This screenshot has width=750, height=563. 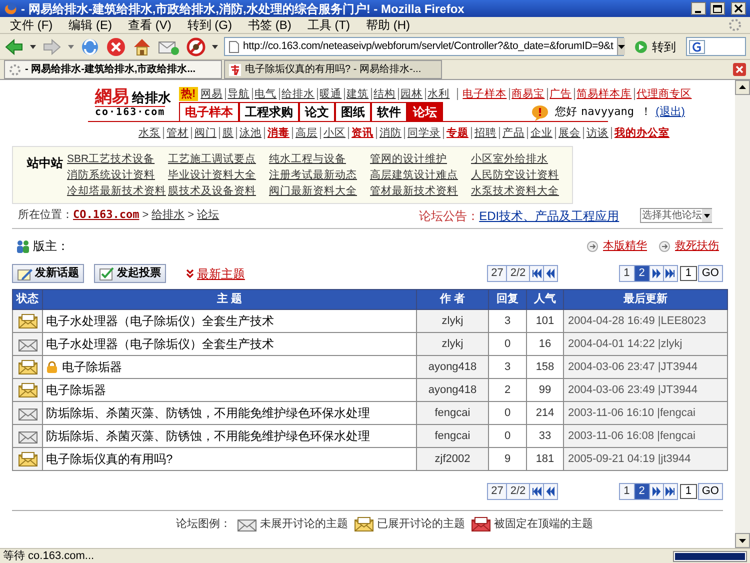 I want to click on station-link: 阀门最新资料大全, so click(x=319, y=191).